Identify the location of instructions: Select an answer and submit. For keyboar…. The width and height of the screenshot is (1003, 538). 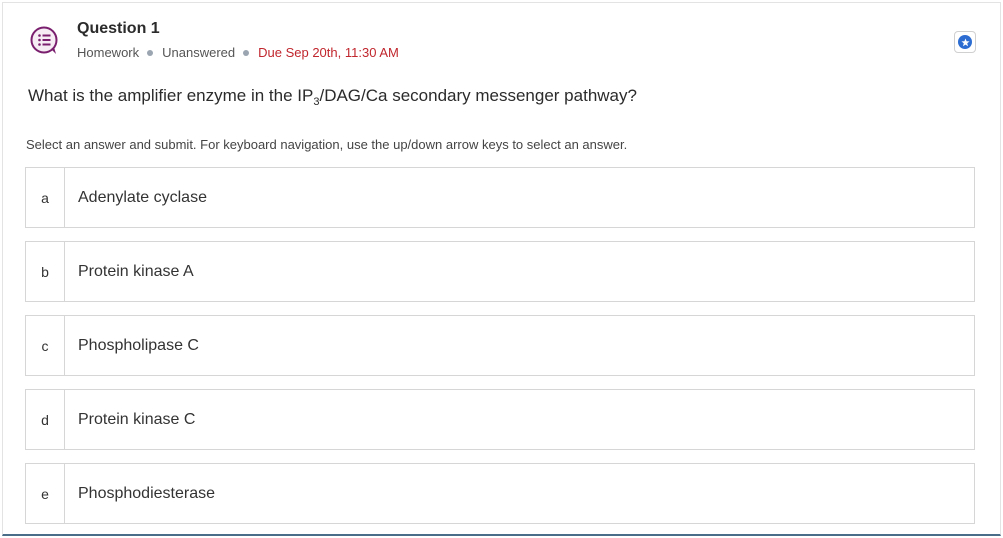
(327, 144).